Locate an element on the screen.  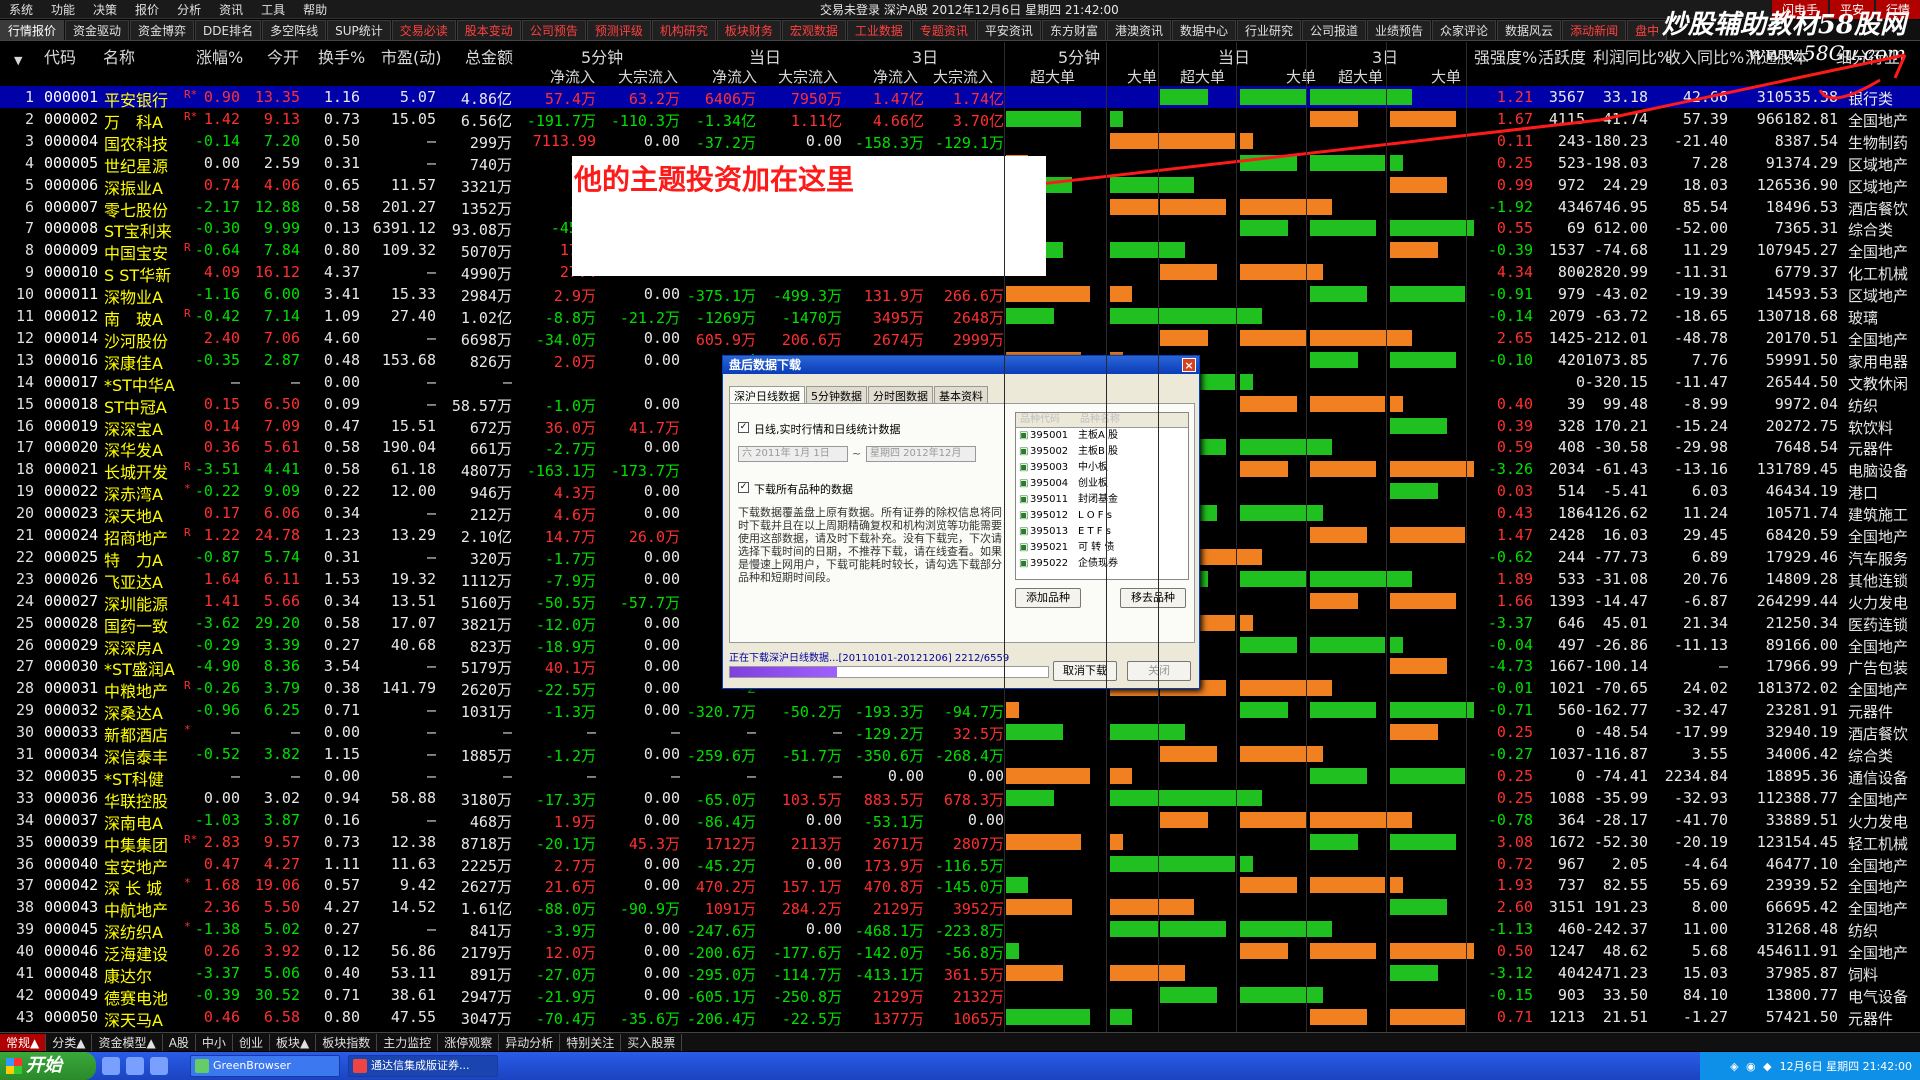
quicklaunch-desktop-icon is located at coordinates (111, 1066).